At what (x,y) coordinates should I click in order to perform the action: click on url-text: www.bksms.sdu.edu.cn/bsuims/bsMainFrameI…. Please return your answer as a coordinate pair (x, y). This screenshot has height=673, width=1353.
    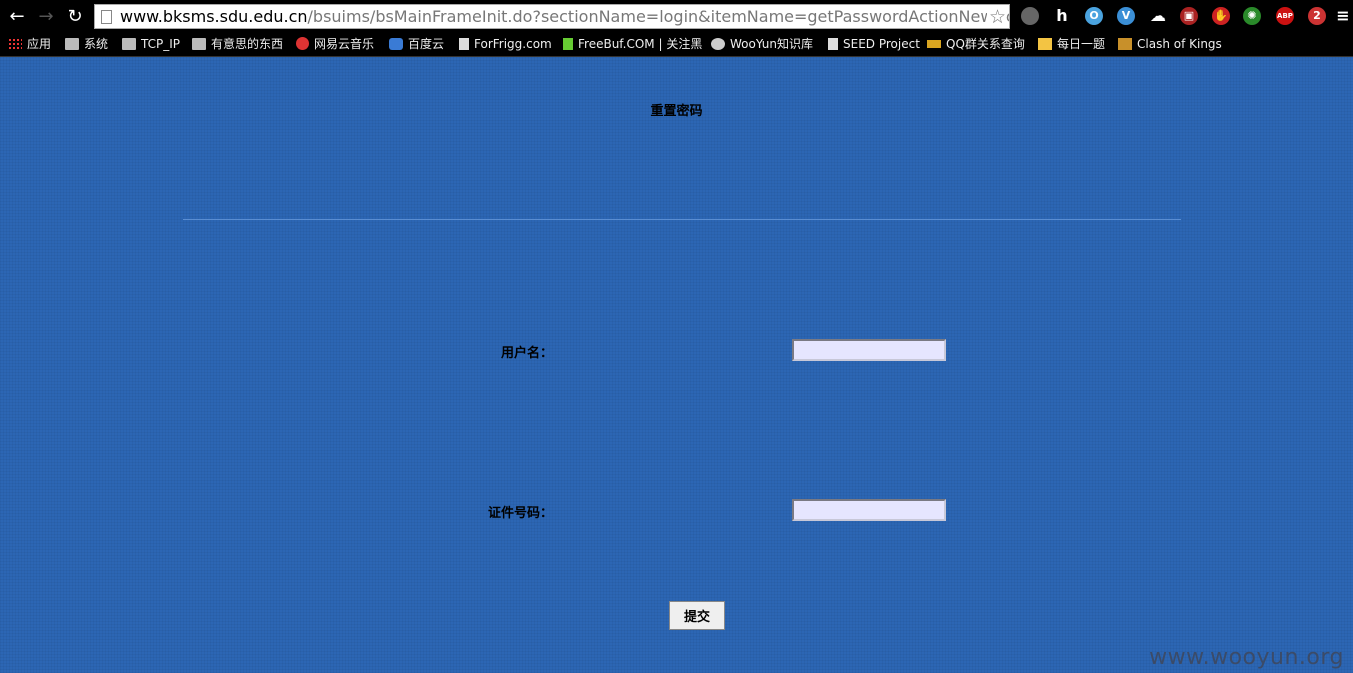
    Looking at the image, I should click on (565, 17).